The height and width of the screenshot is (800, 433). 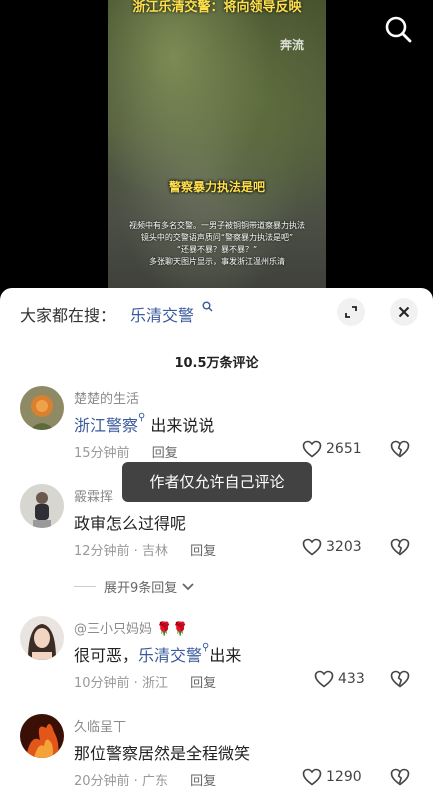 What do you see at coordinates (106, 425) in the screenshot?
I see `comment-search-link: 浙江警察` at bounding box center [106, 425].